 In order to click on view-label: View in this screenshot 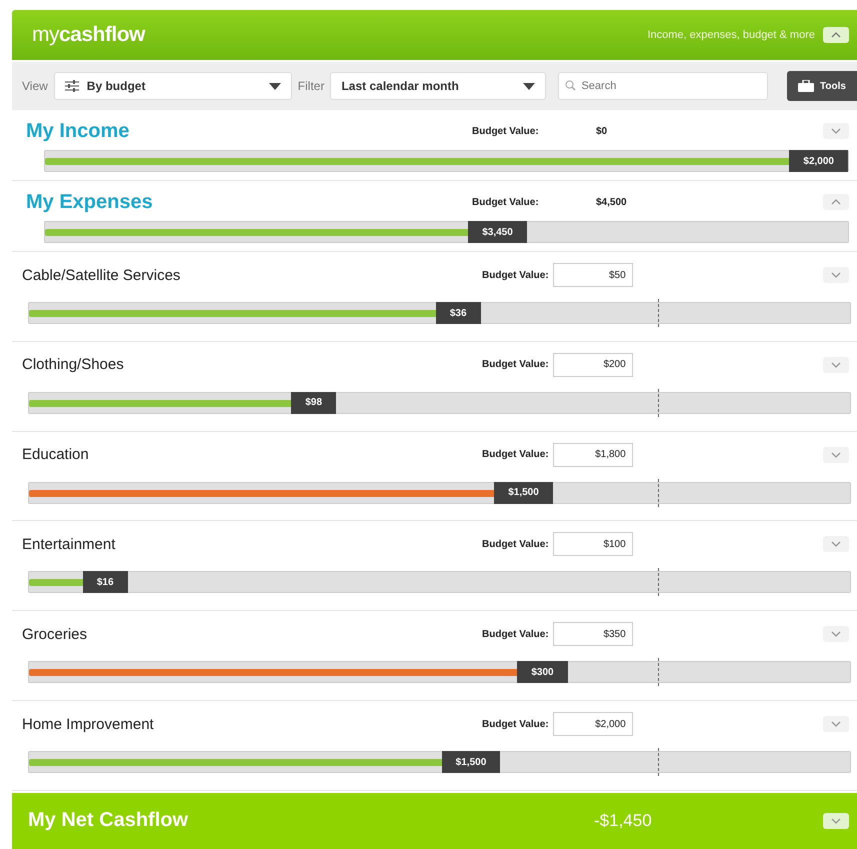, I will do `click(35, 86)`.